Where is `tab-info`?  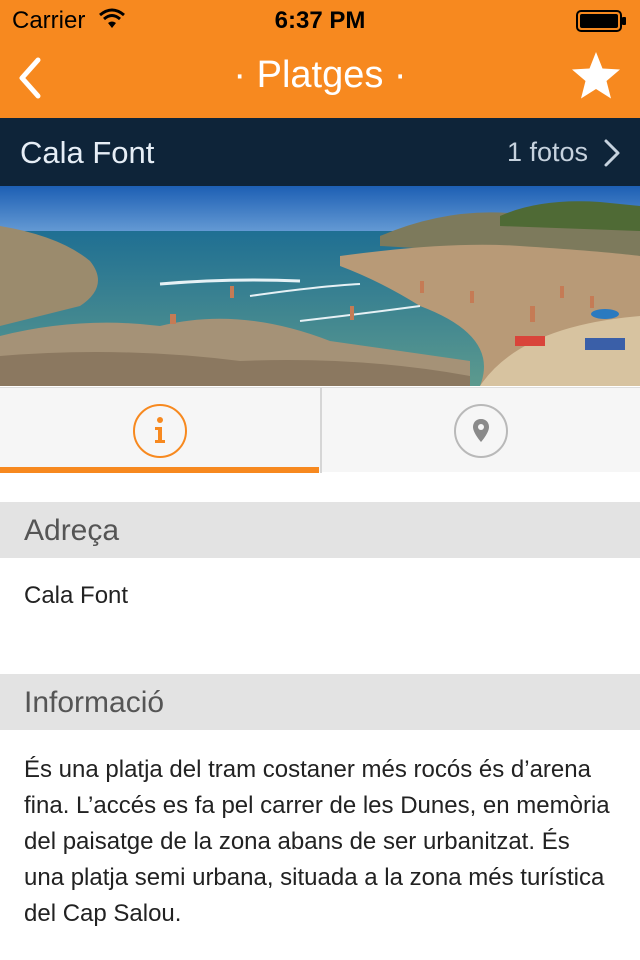 tab-info is located at coordinates (159, 430).